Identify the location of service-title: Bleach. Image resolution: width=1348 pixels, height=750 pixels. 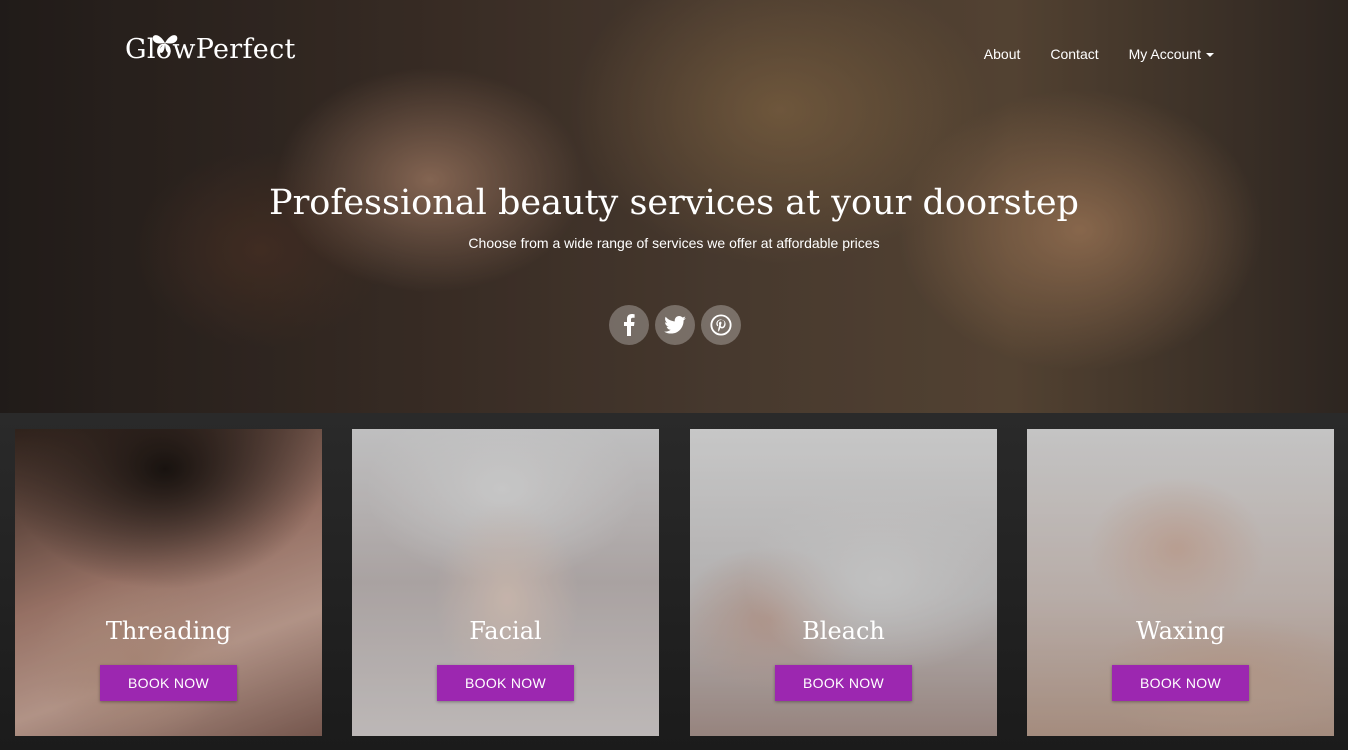
(843, 631).